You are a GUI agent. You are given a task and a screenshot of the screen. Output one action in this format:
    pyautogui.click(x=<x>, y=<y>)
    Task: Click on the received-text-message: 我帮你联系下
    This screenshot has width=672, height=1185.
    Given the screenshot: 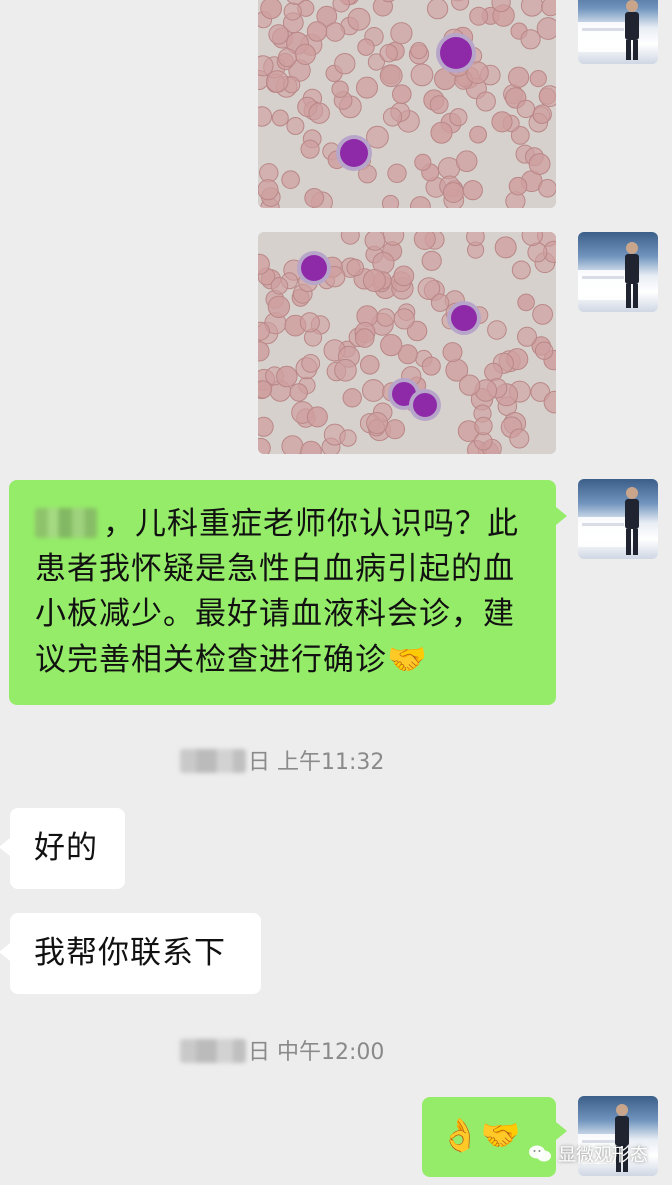 What is the action you would take?
    pyautogui.click(x=135, y=953)
    